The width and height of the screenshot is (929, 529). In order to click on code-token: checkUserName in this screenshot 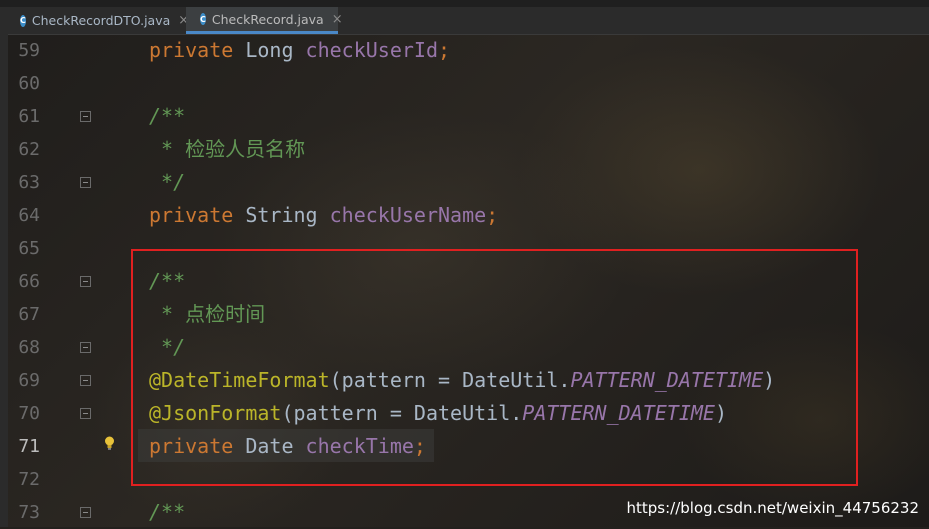, I will do `click(408, 215)`.